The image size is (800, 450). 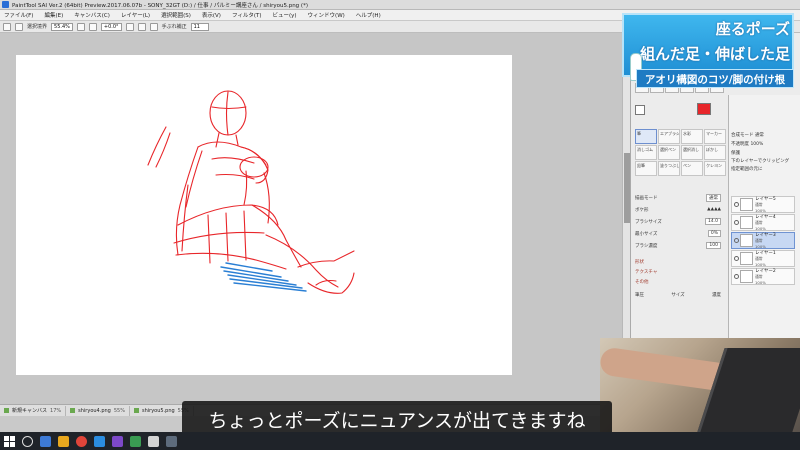 What do you see at coordinates (763, 204) in the screenshot?
I see `layer-row: レイヤー5 通常 100%` at bounding box center [763, 204].